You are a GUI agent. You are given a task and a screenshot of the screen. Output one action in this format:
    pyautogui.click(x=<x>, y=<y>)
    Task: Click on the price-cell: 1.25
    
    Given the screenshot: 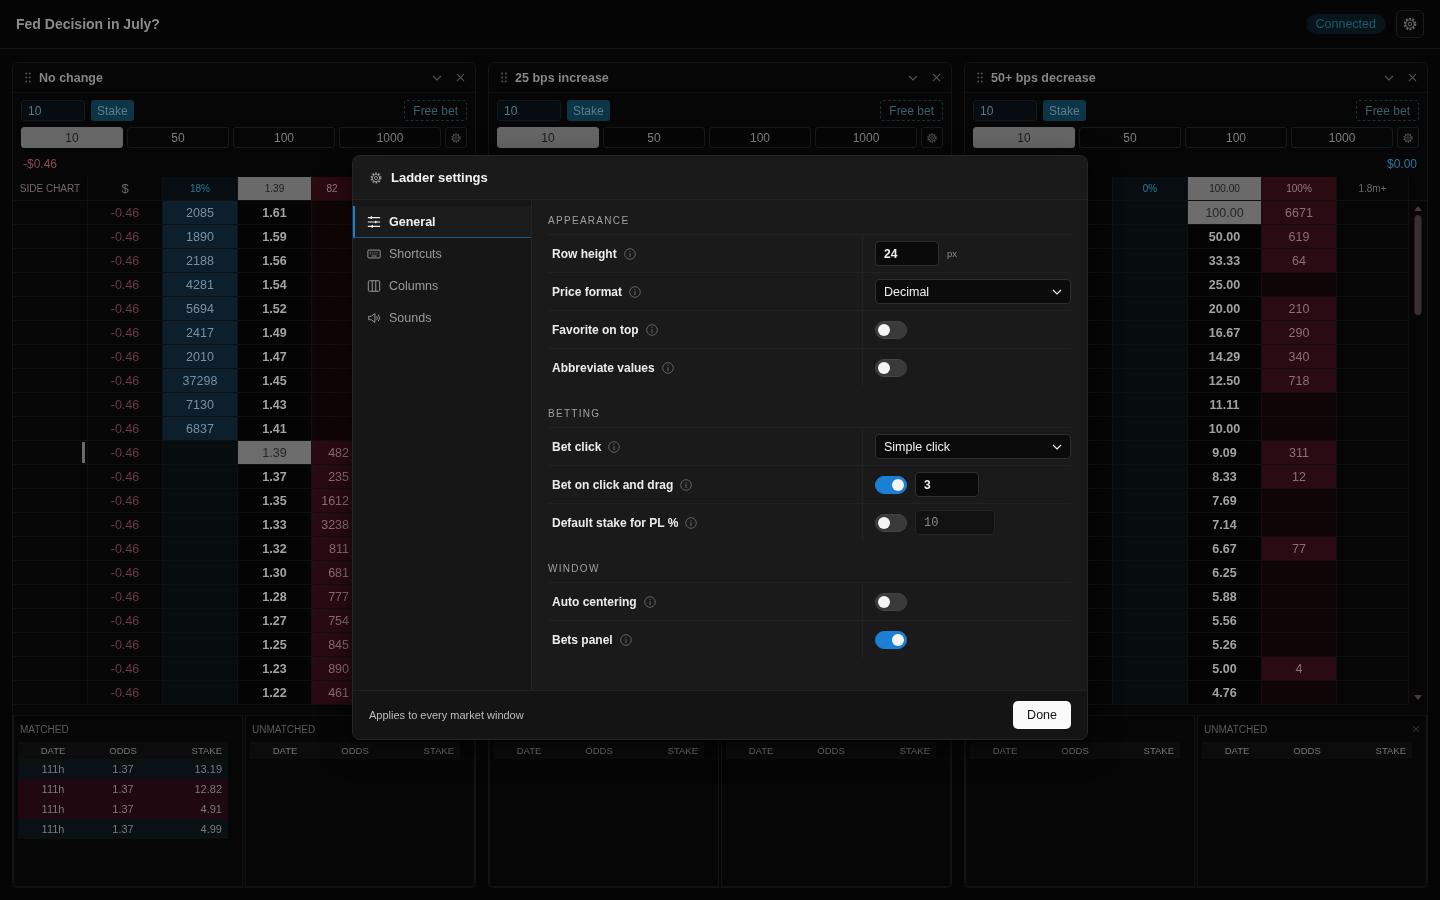 What is the action you would take?
    pyautogui.click(x=275, y=645)
    